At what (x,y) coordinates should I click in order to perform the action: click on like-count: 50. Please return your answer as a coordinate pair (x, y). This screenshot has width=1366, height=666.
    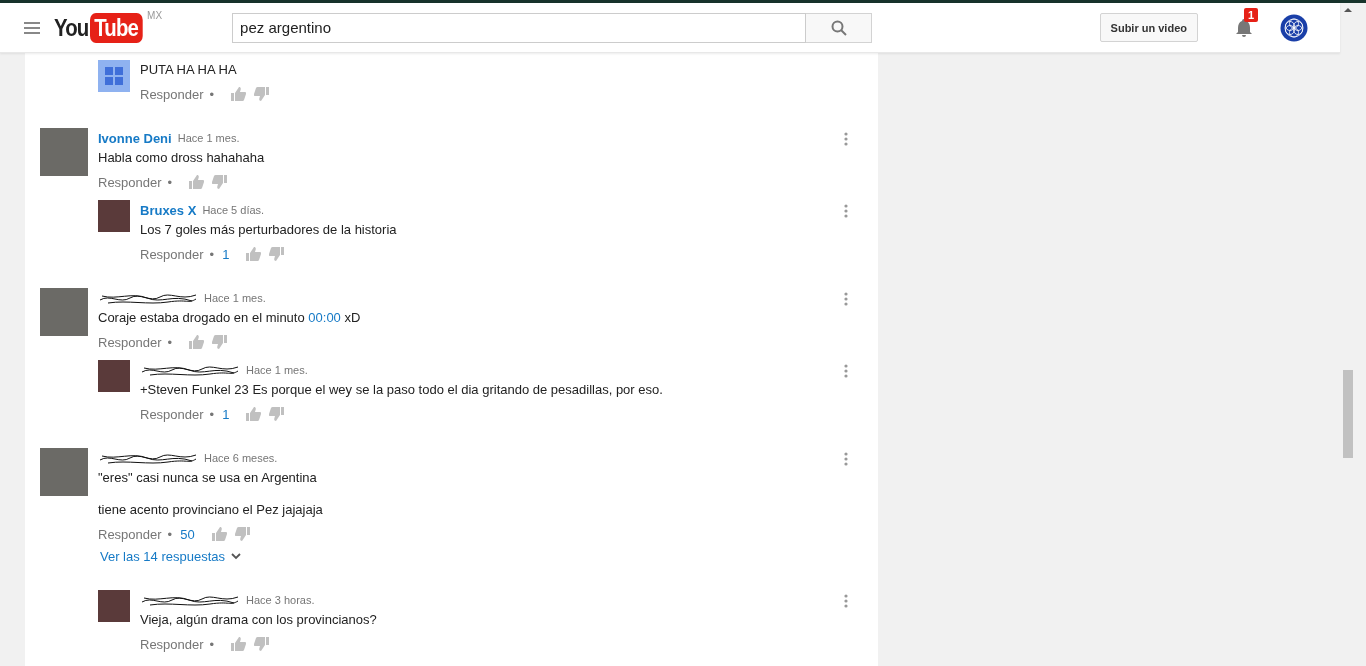
    Looking at the image, I should click on (187, 534).